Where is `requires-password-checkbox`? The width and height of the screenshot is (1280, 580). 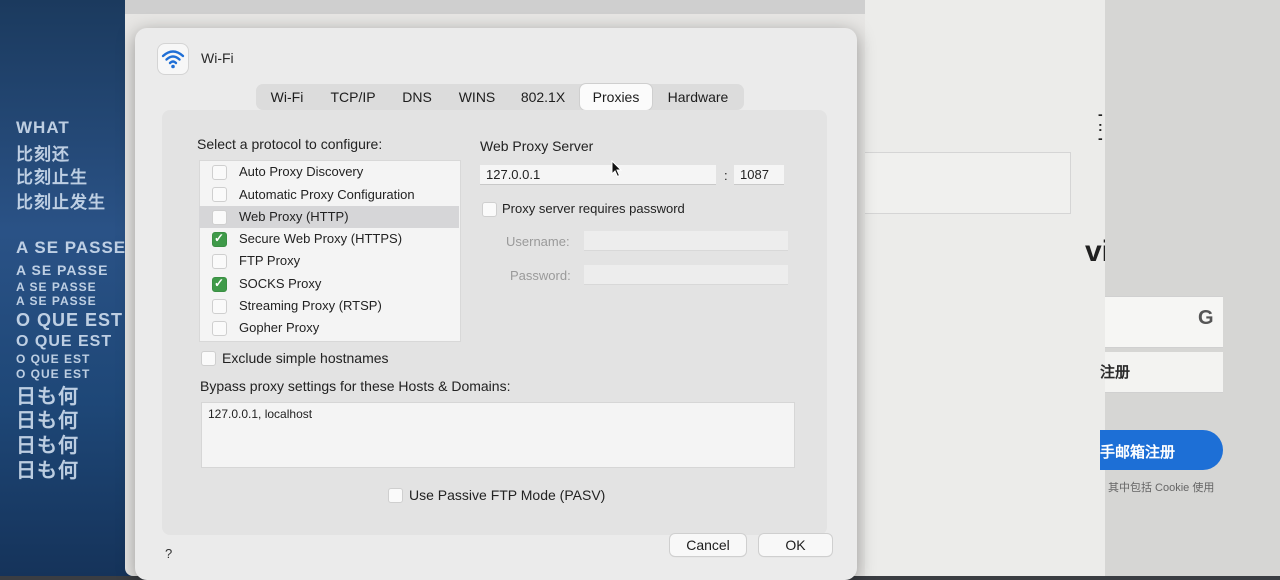
requires-password-checkbox is located at coordinates (489, 209).